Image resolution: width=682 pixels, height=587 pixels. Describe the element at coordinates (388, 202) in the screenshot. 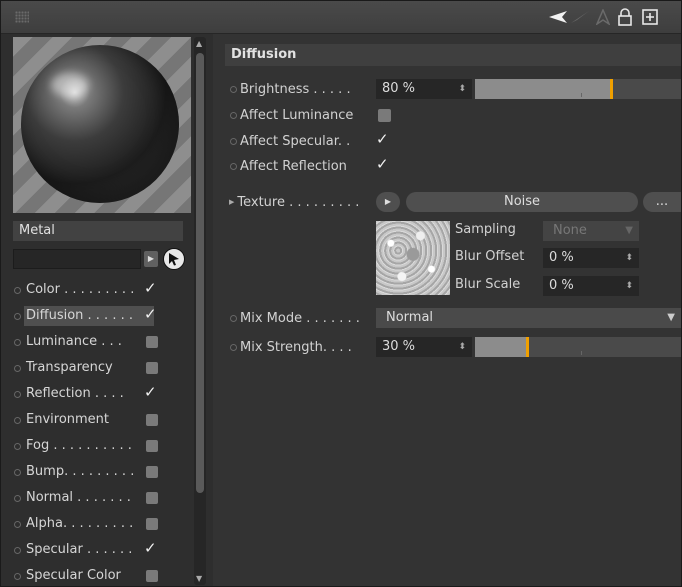

I see `texture-menu-arrow-icon: ▶` at that location.